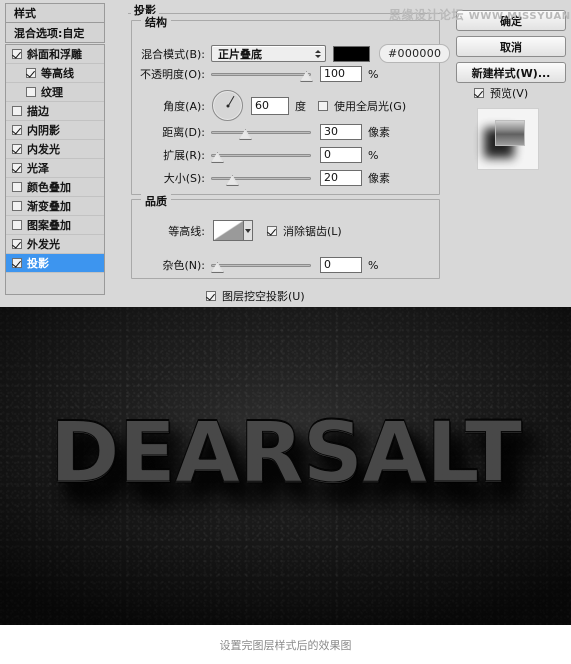  I want to click on size-unit: 像素, so click(379, 178).